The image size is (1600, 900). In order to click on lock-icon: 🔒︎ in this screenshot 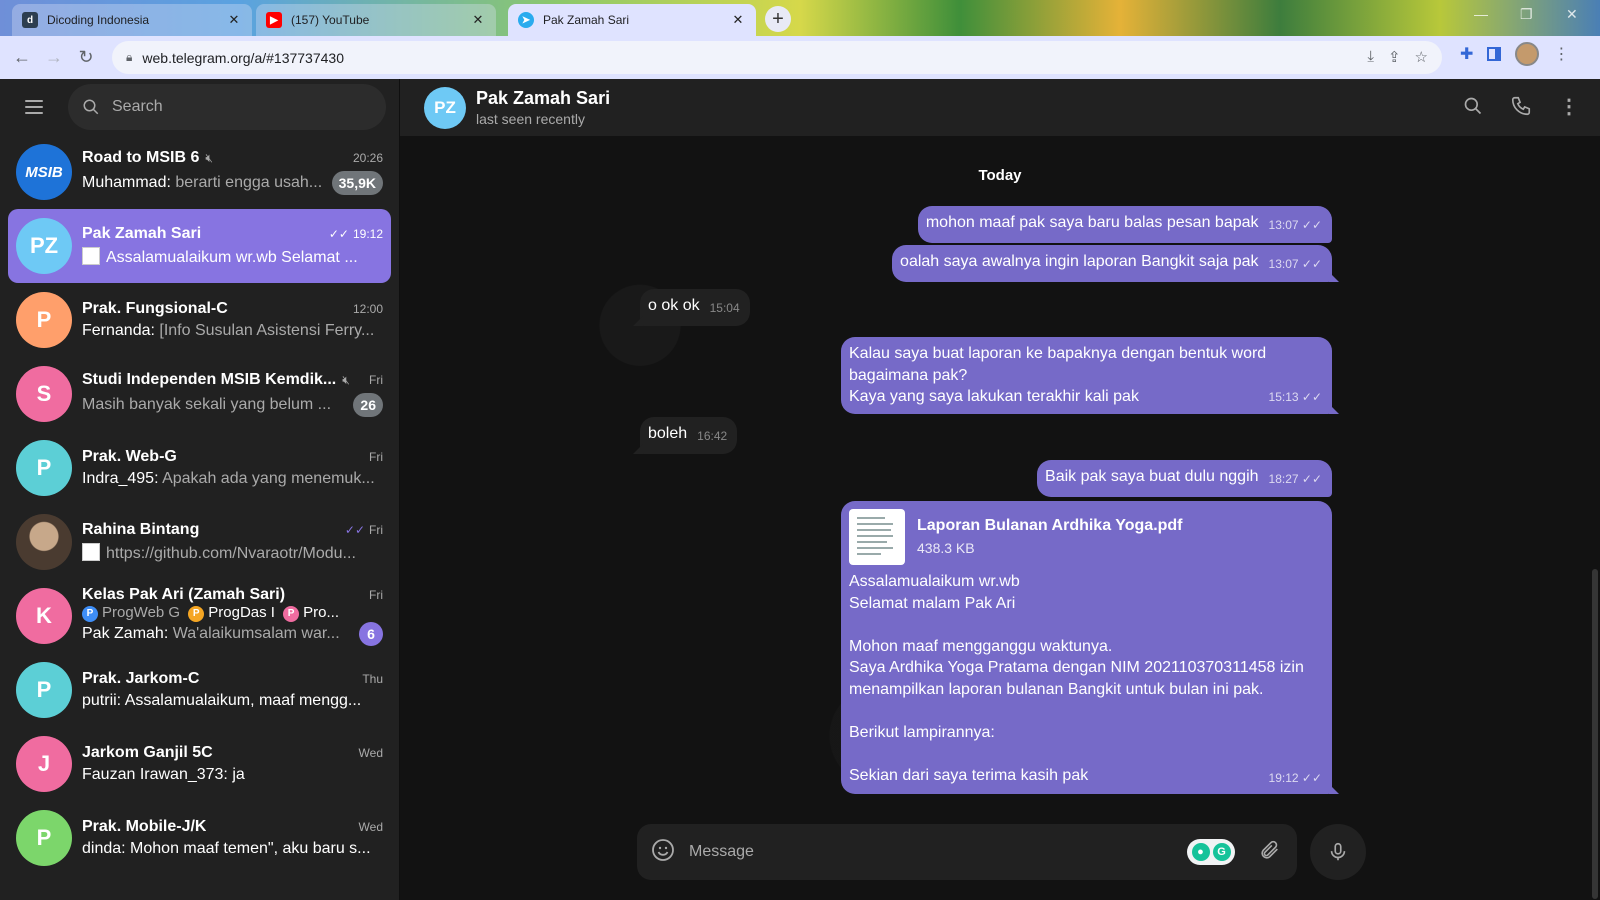, I will do `click(129, 57)`.